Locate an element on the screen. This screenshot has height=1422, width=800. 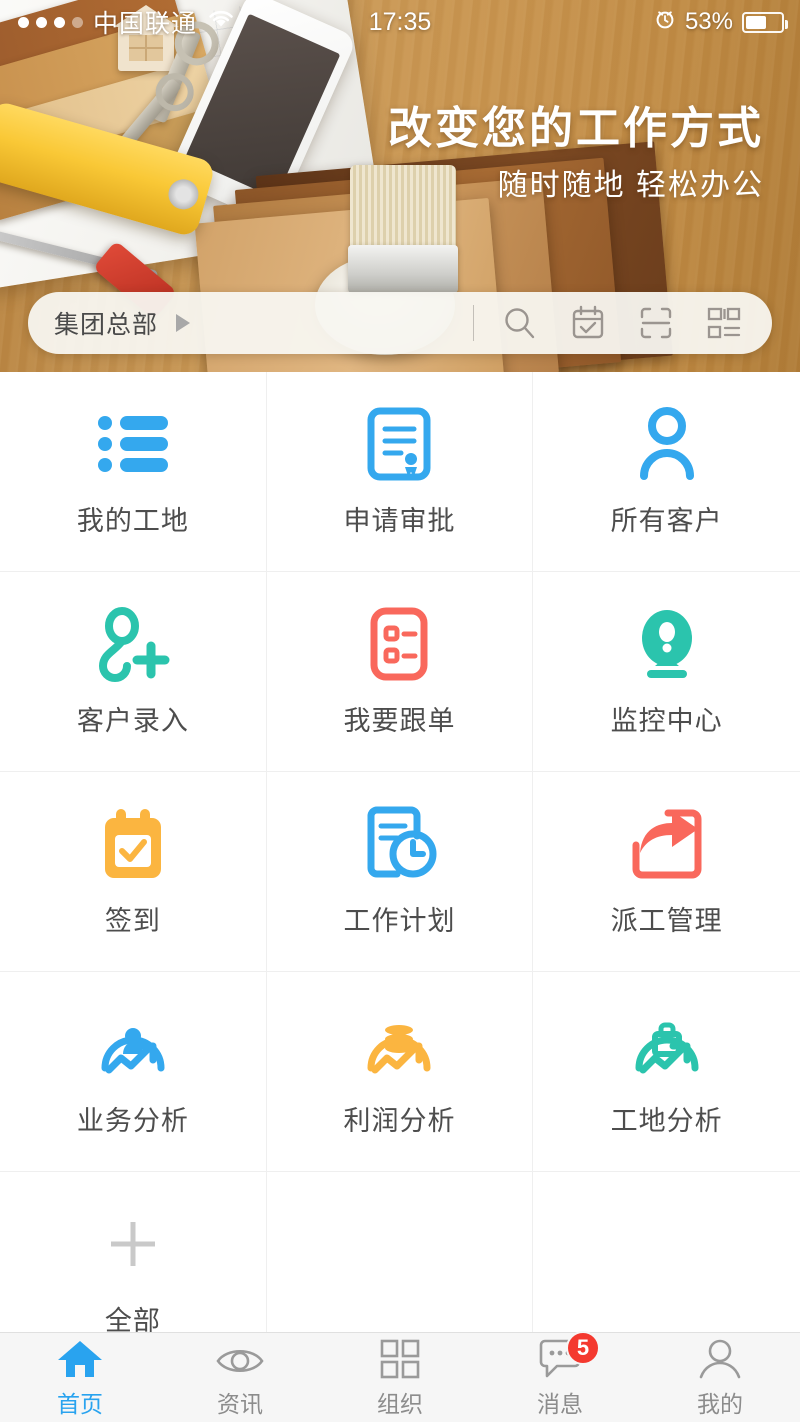
tab-messages: 5 消息 is located at coordinates (560, 1376).